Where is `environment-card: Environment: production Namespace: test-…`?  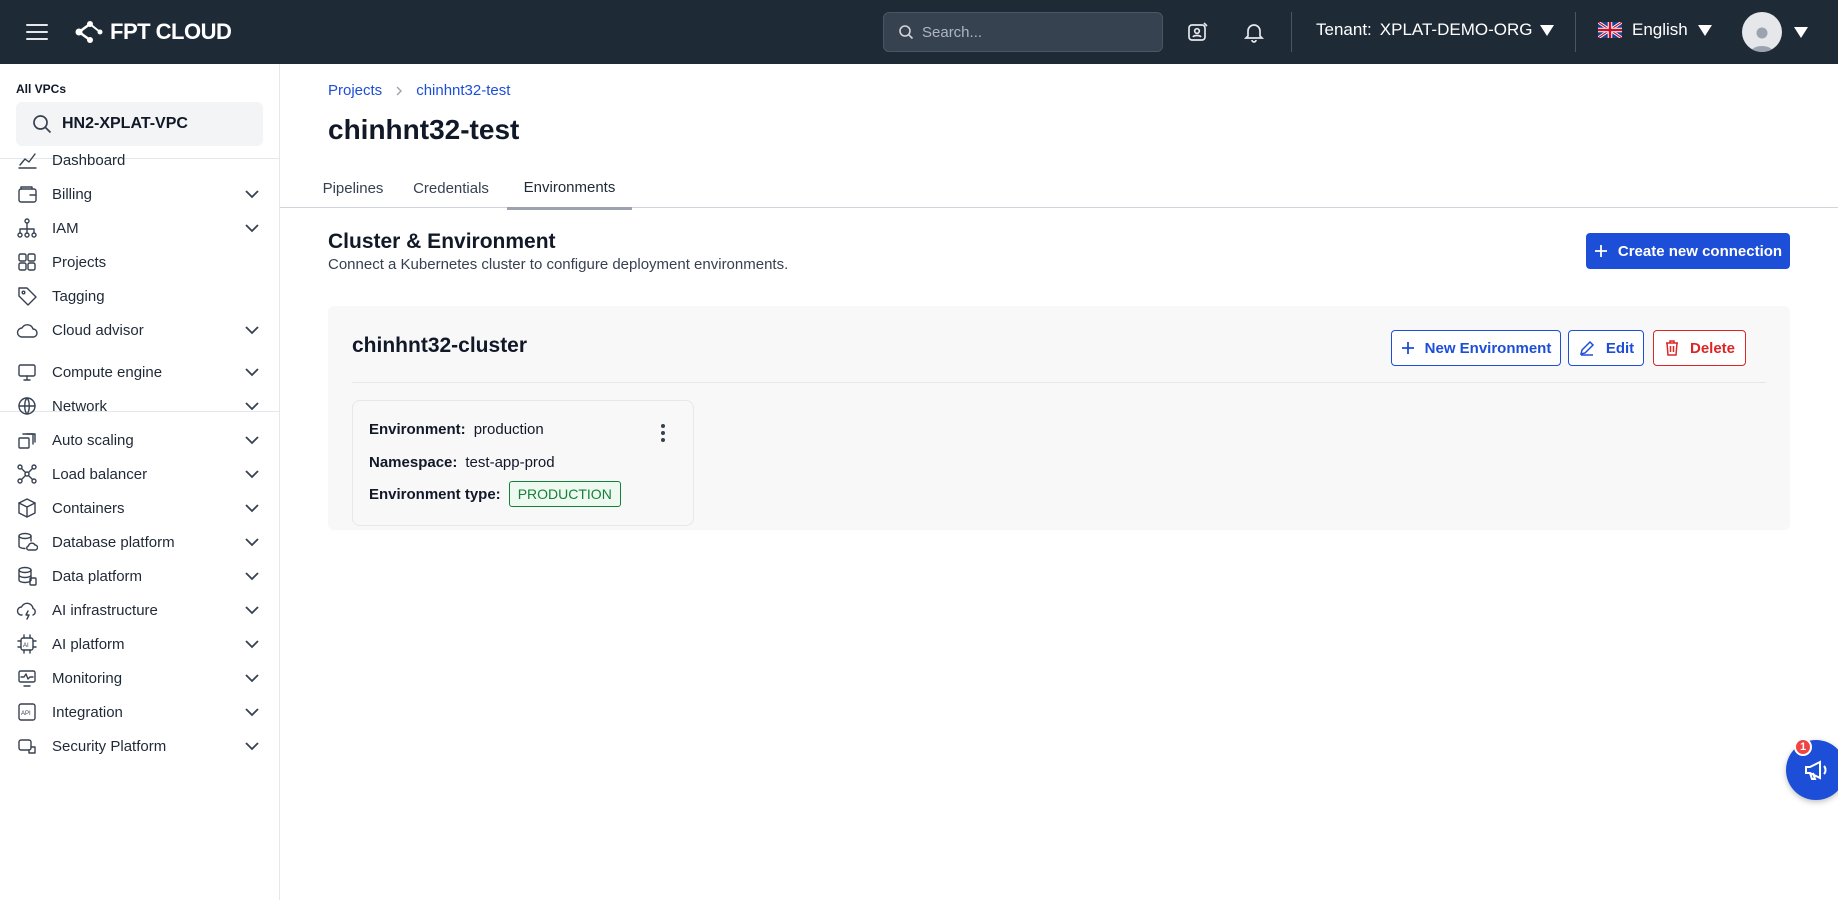 environment-card: Environment: production Namespace: test-… is located at coordinates (523, 463).